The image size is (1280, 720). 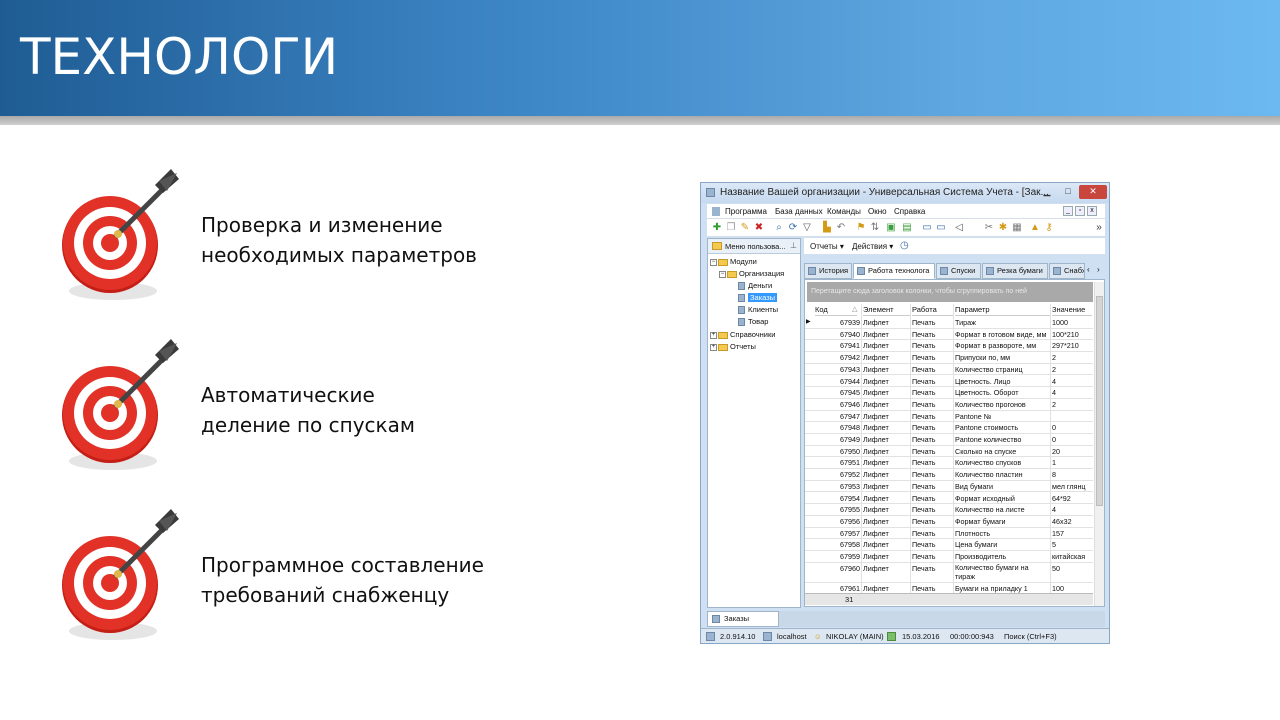 What do you see at coordinates (1099, 228) in the screenshot?
I see `toolbar-overflow-icon: »` at bounding box center [1099, 228].